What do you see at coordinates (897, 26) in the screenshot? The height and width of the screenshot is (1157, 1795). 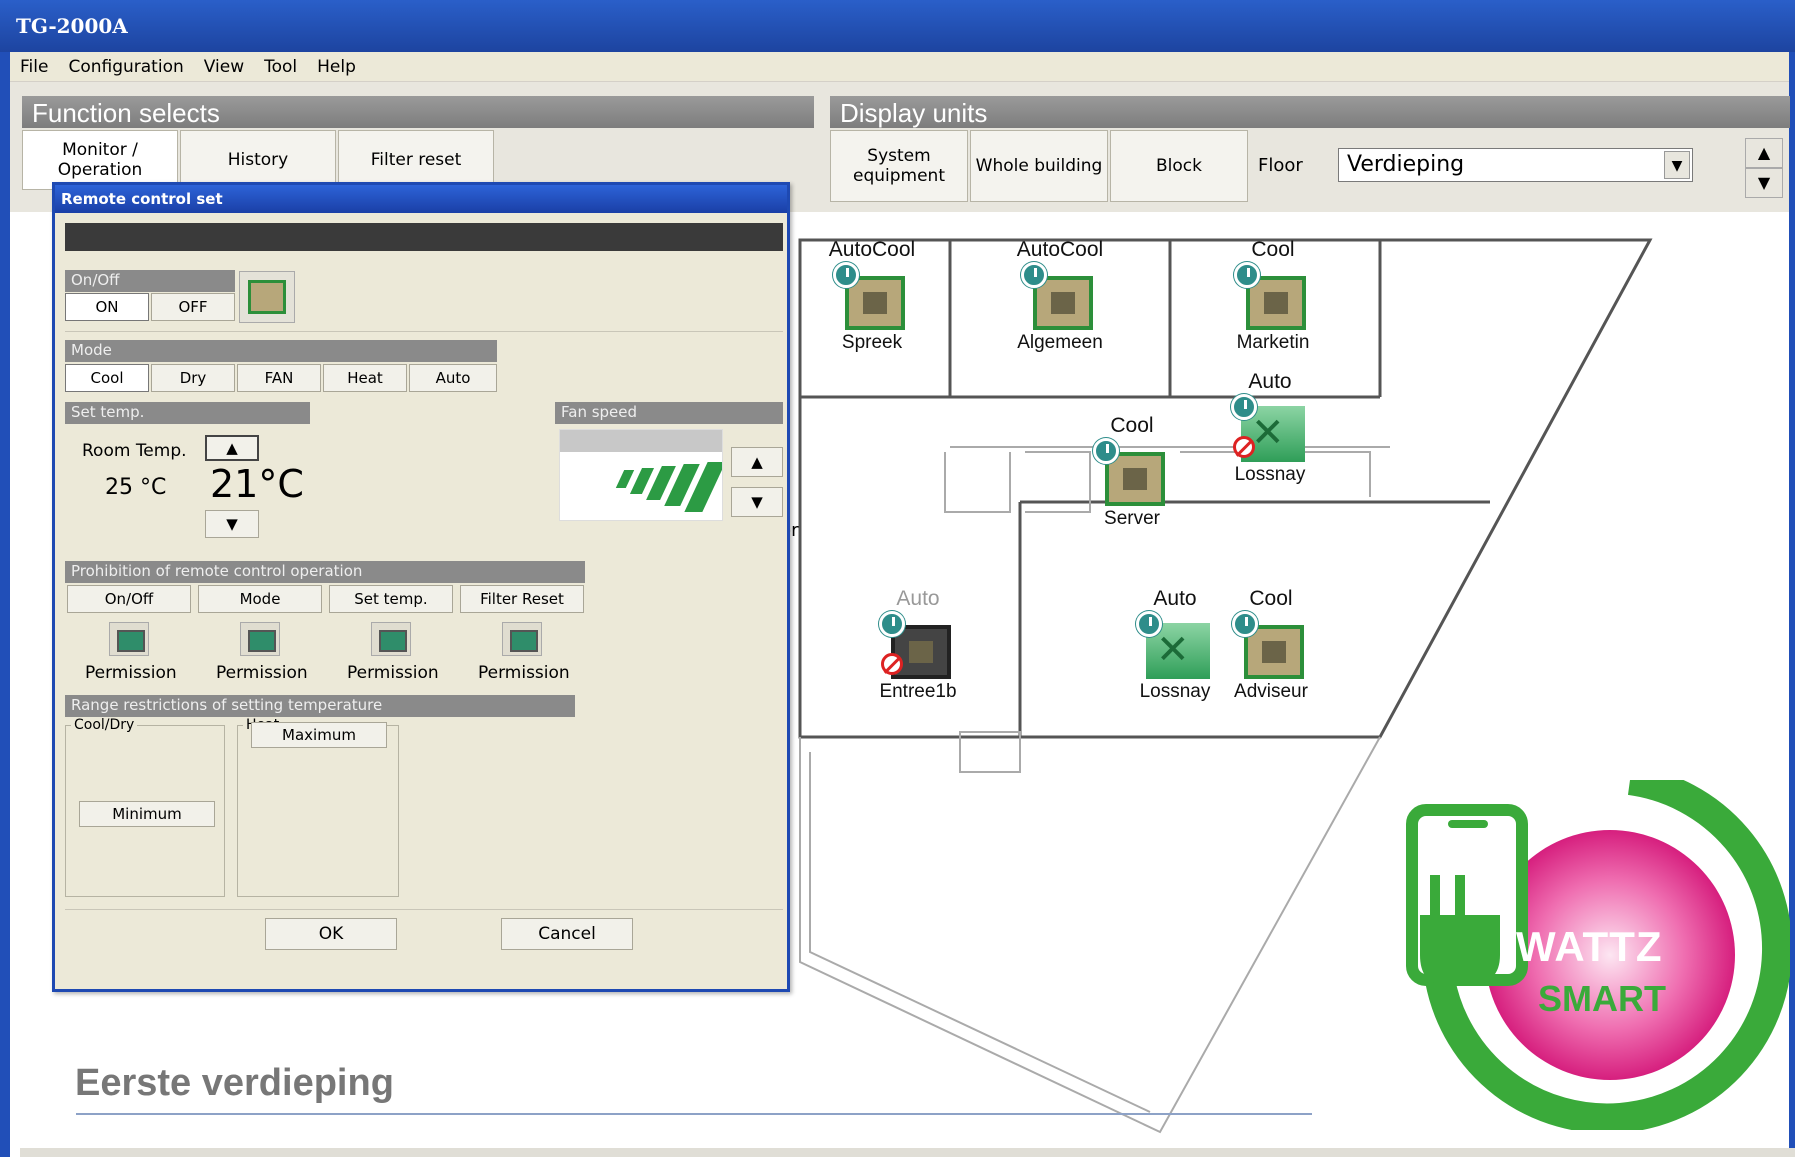 I see `window-title: TG-2000A` at bounding box center [897, 26].